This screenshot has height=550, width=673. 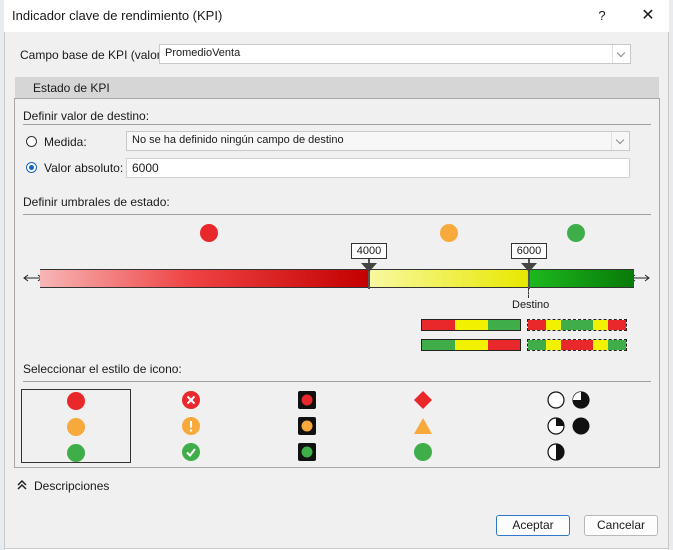 What do you see at coordinates (76, 401) in the screenshot?
I see `red-circle-icon` at bounding box center [76, 401].